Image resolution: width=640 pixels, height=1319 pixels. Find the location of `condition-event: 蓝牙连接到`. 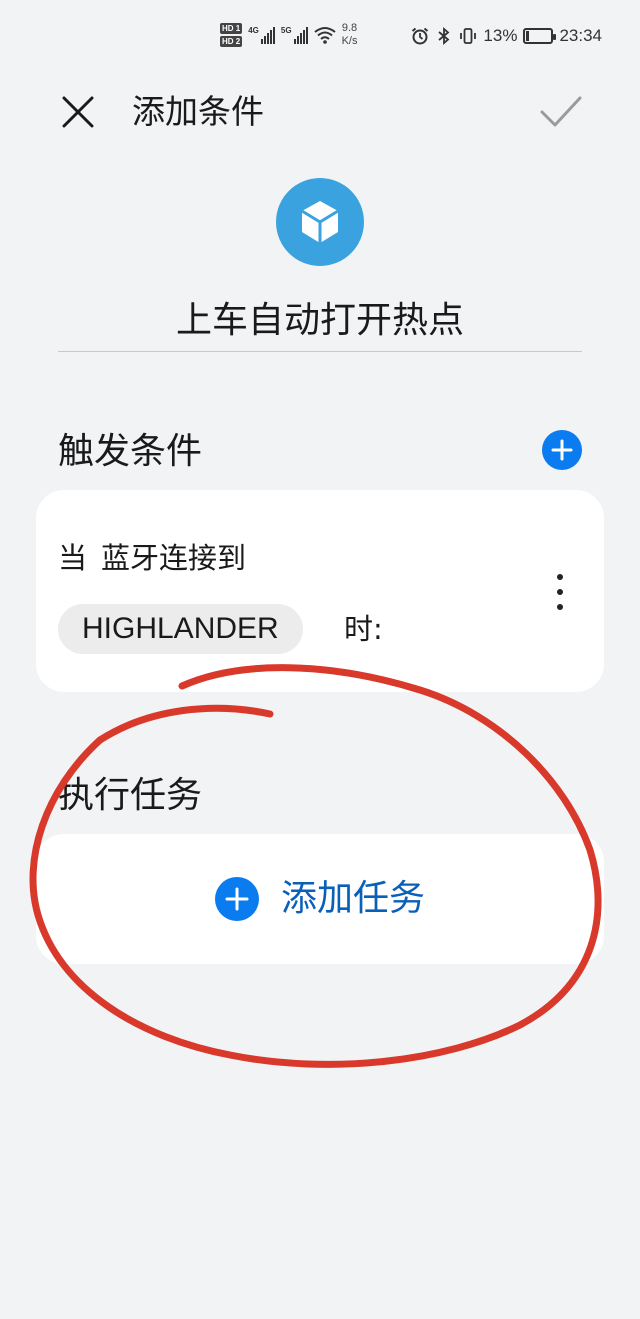

condition-event: 蓝牙连接到 is located at coordinates (174, 558).